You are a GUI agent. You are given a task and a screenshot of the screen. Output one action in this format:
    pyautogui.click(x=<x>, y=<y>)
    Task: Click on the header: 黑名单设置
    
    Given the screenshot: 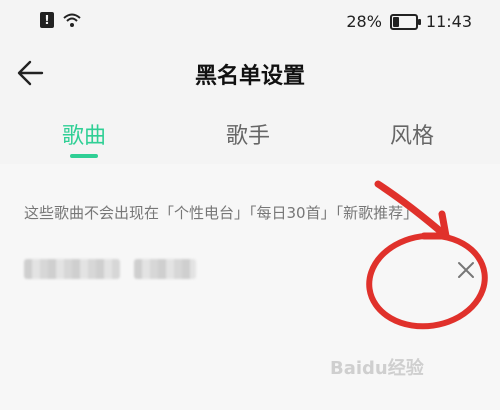 What is the action you would take?
    pyautogui.click(x=250, y=72)
    